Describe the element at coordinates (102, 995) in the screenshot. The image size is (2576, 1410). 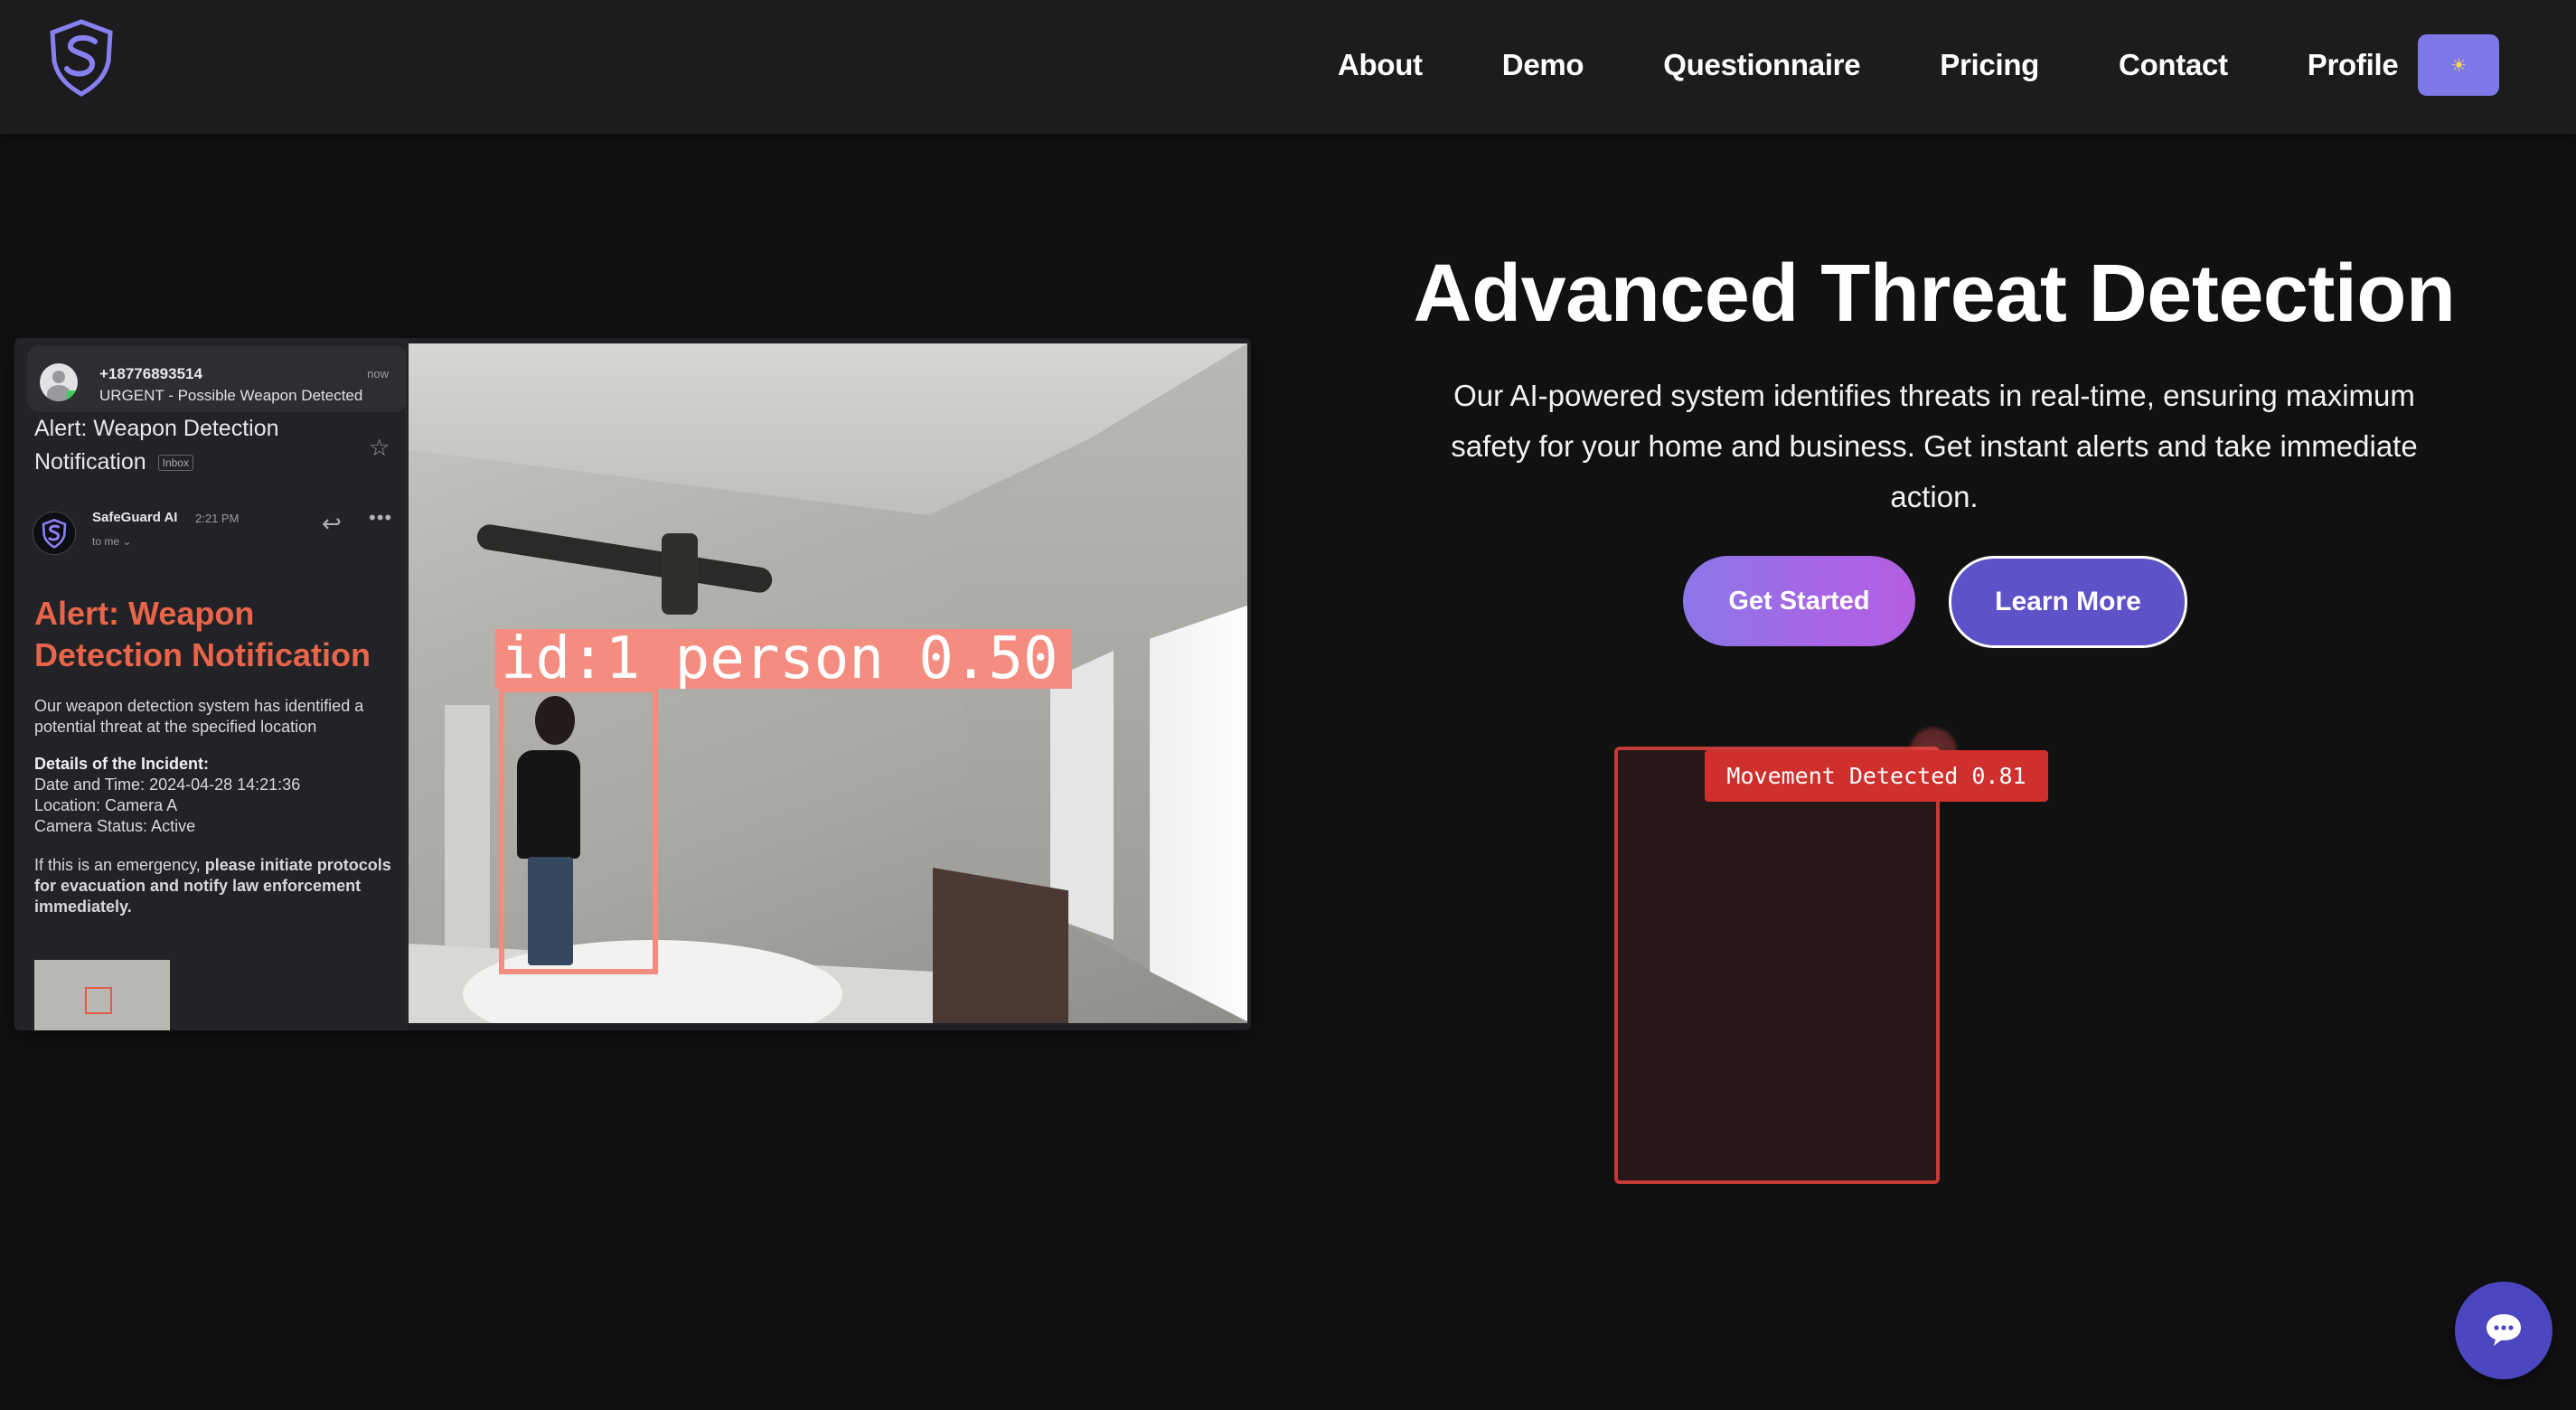
I see `attachment-thumbnail` at that location.